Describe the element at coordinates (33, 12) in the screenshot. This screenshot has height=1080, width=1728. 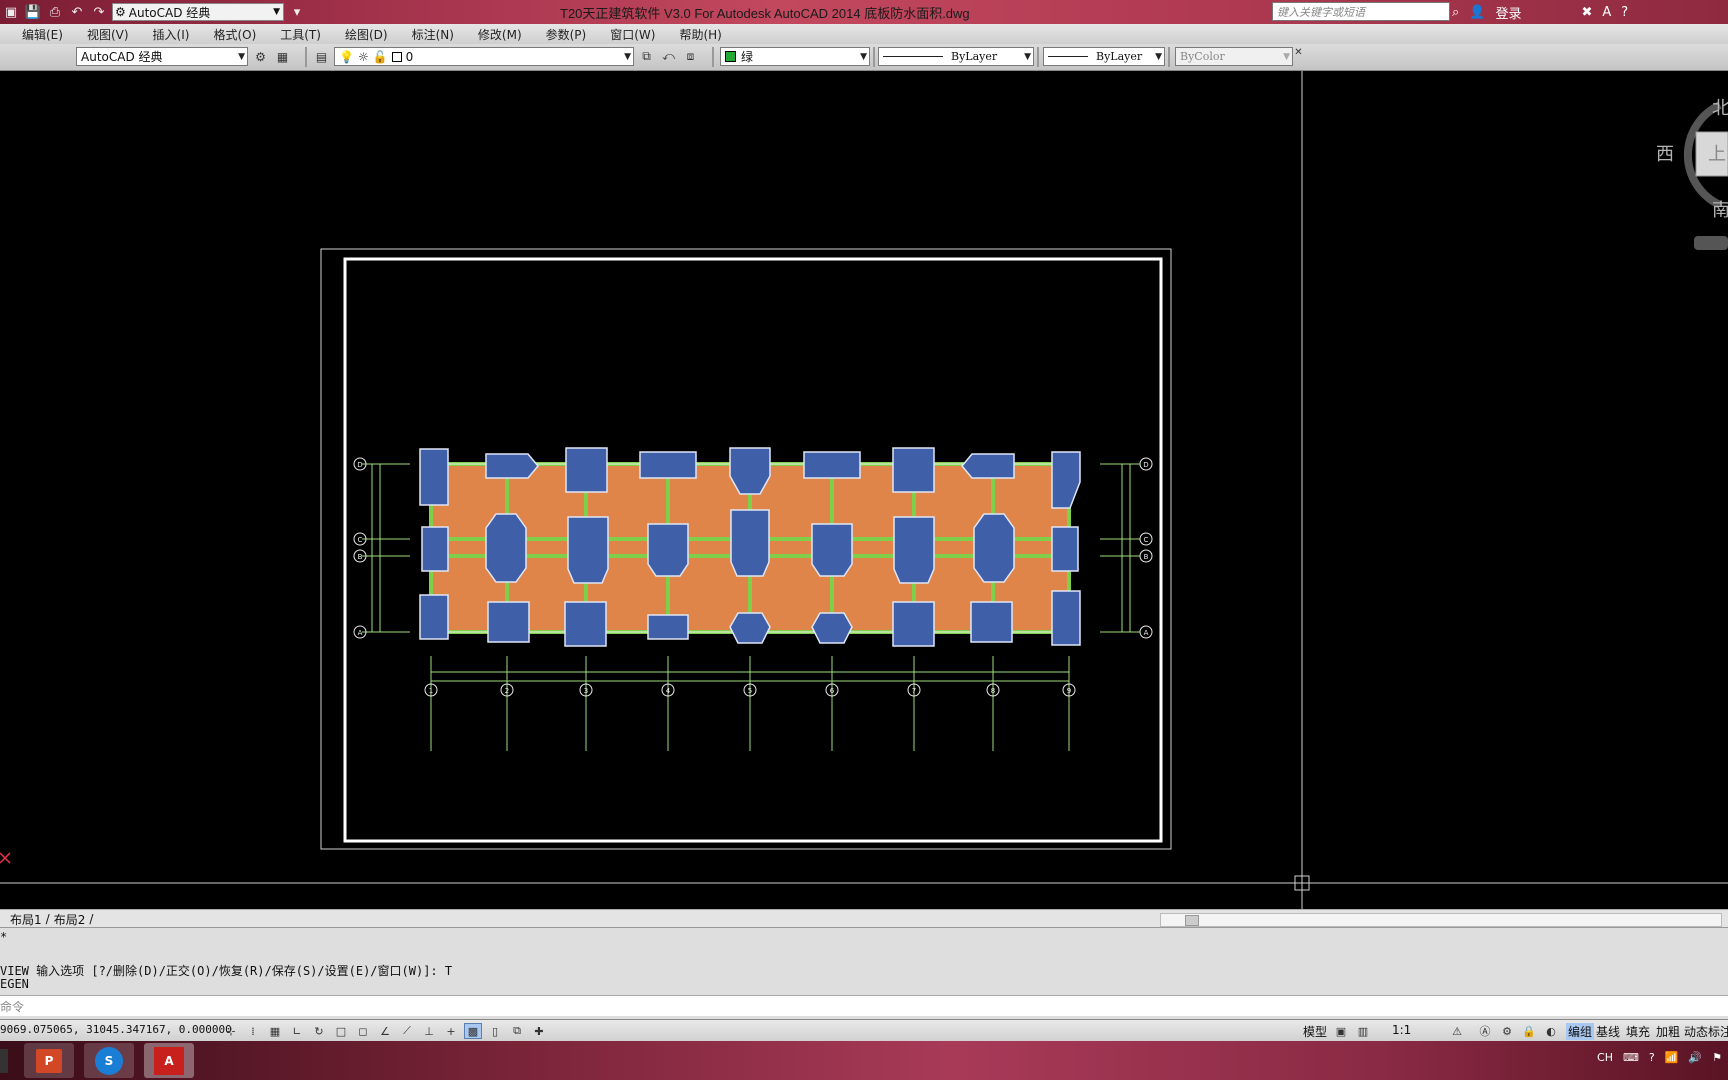
I see `save-icon: 💾` at that location.